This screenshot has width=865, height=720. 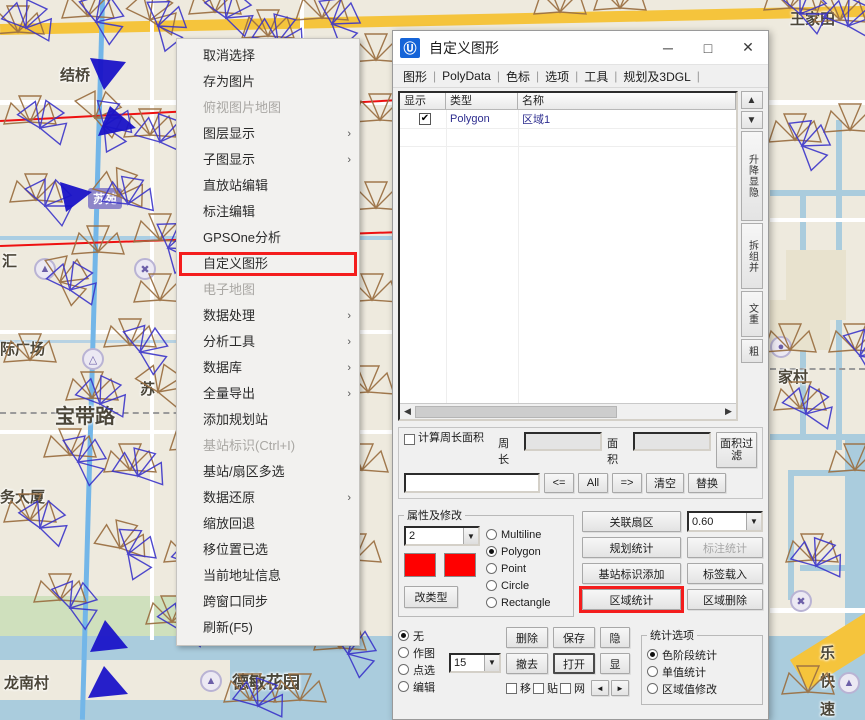 I want to click on shape-option-polygon: Polygon, so click(x=527, y=551).